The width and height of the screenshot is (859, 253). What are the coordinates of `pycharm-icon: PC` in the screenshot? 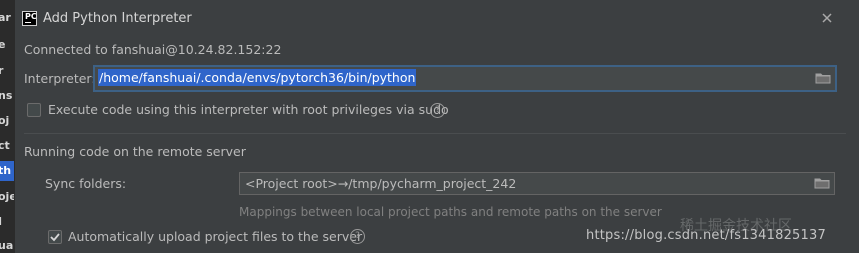 It's located at (29, 18).